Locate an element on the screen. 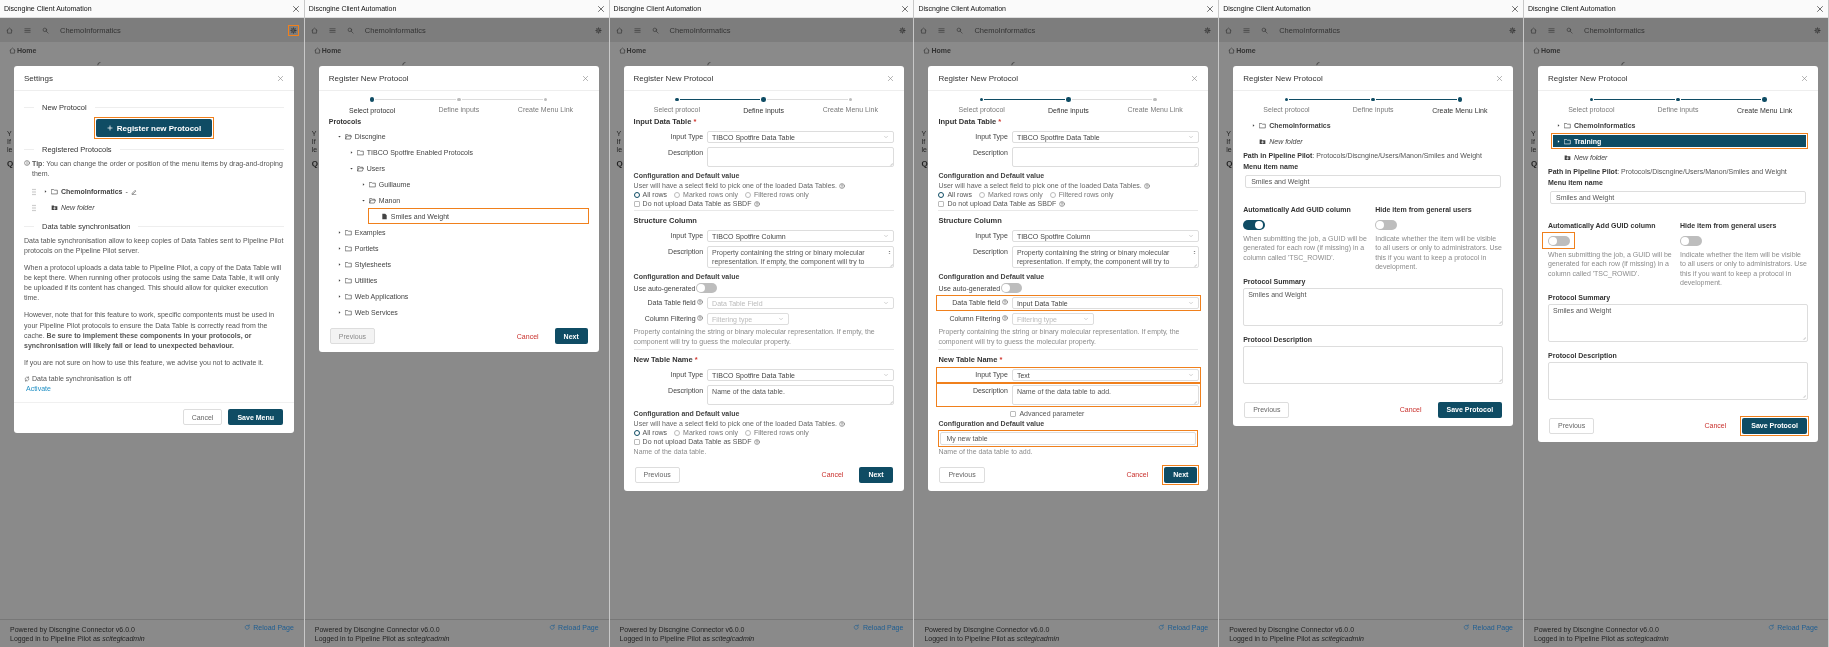  pencil-icon is located at coordinates (133, 191).